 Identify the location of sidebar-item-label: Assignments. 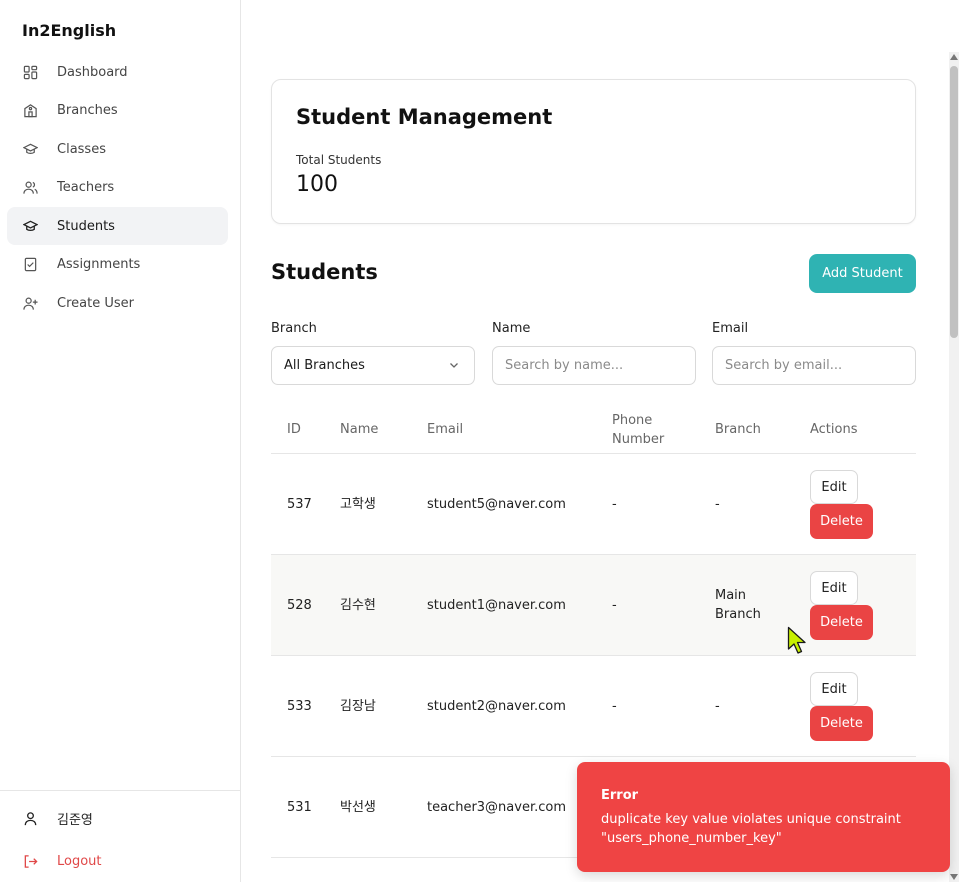
(99, 264).